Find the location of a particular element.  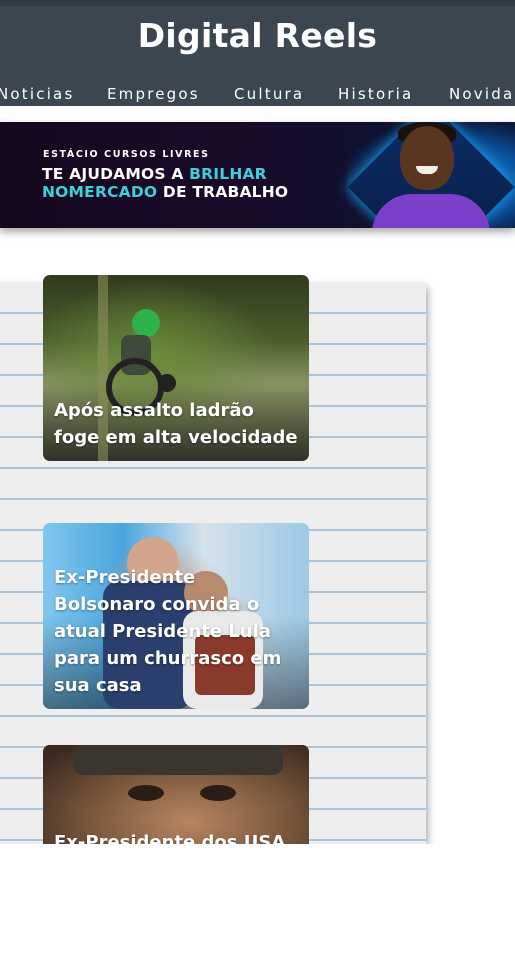

nav-item-cultura: Cultura is located at coordinates (269, 94).